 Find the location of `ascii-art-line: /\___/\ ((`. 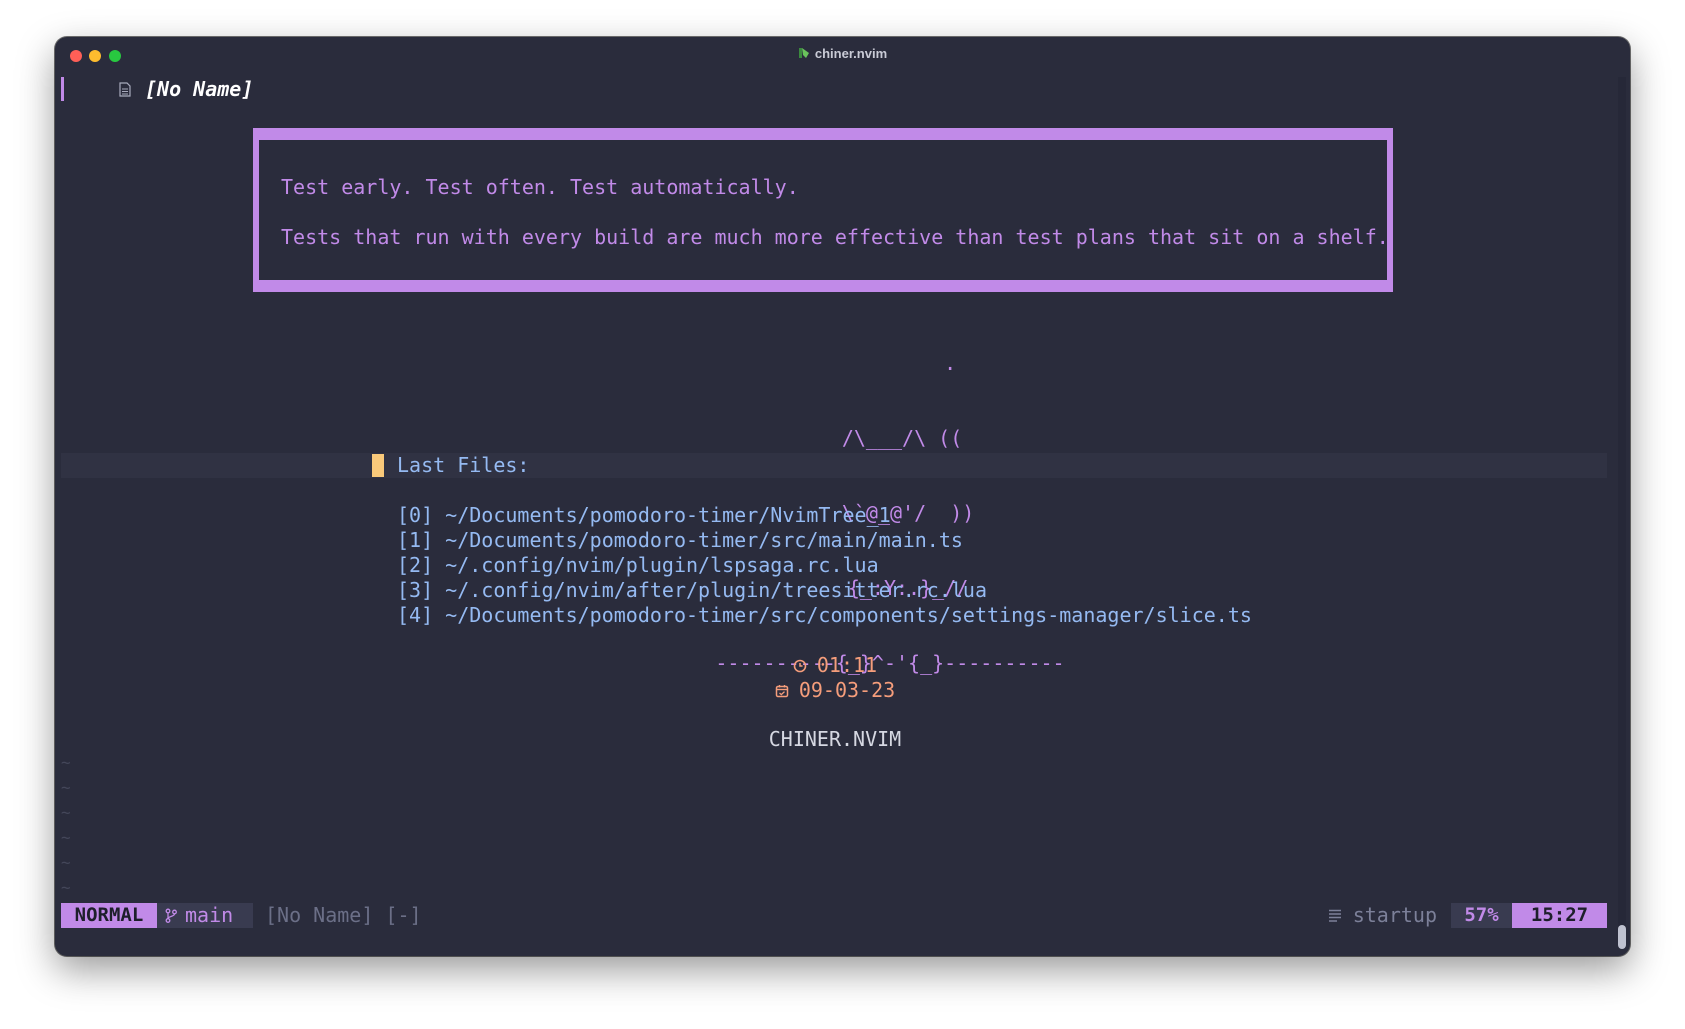

ascii-art-line: /\___/\ (( is located at coordinates (890, 438).